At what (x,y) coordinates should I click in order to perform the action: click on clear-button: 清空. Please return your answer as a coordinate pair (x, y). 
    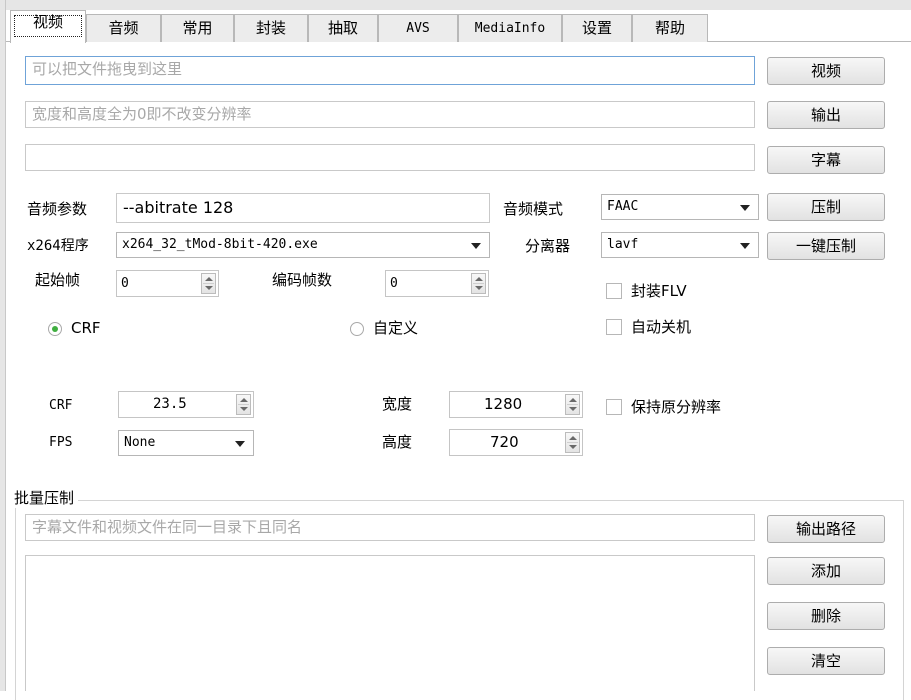
    Looking at the image, I should click on (826, 661).